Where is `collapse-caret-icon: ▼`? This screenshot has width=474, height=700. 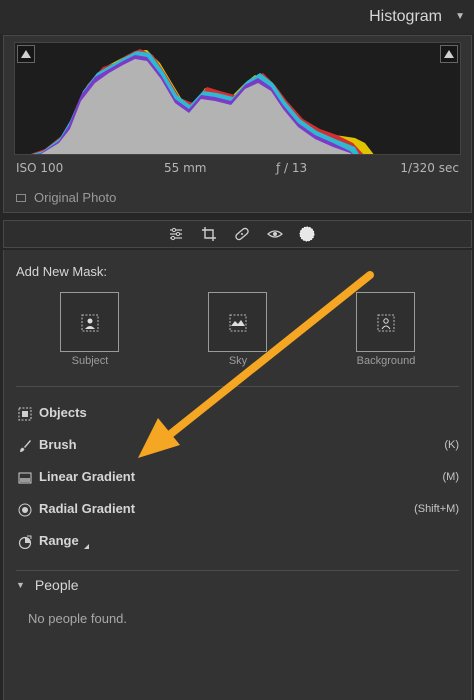
collapse-caret-icon: ▼ is located at coordinates (460, 16).